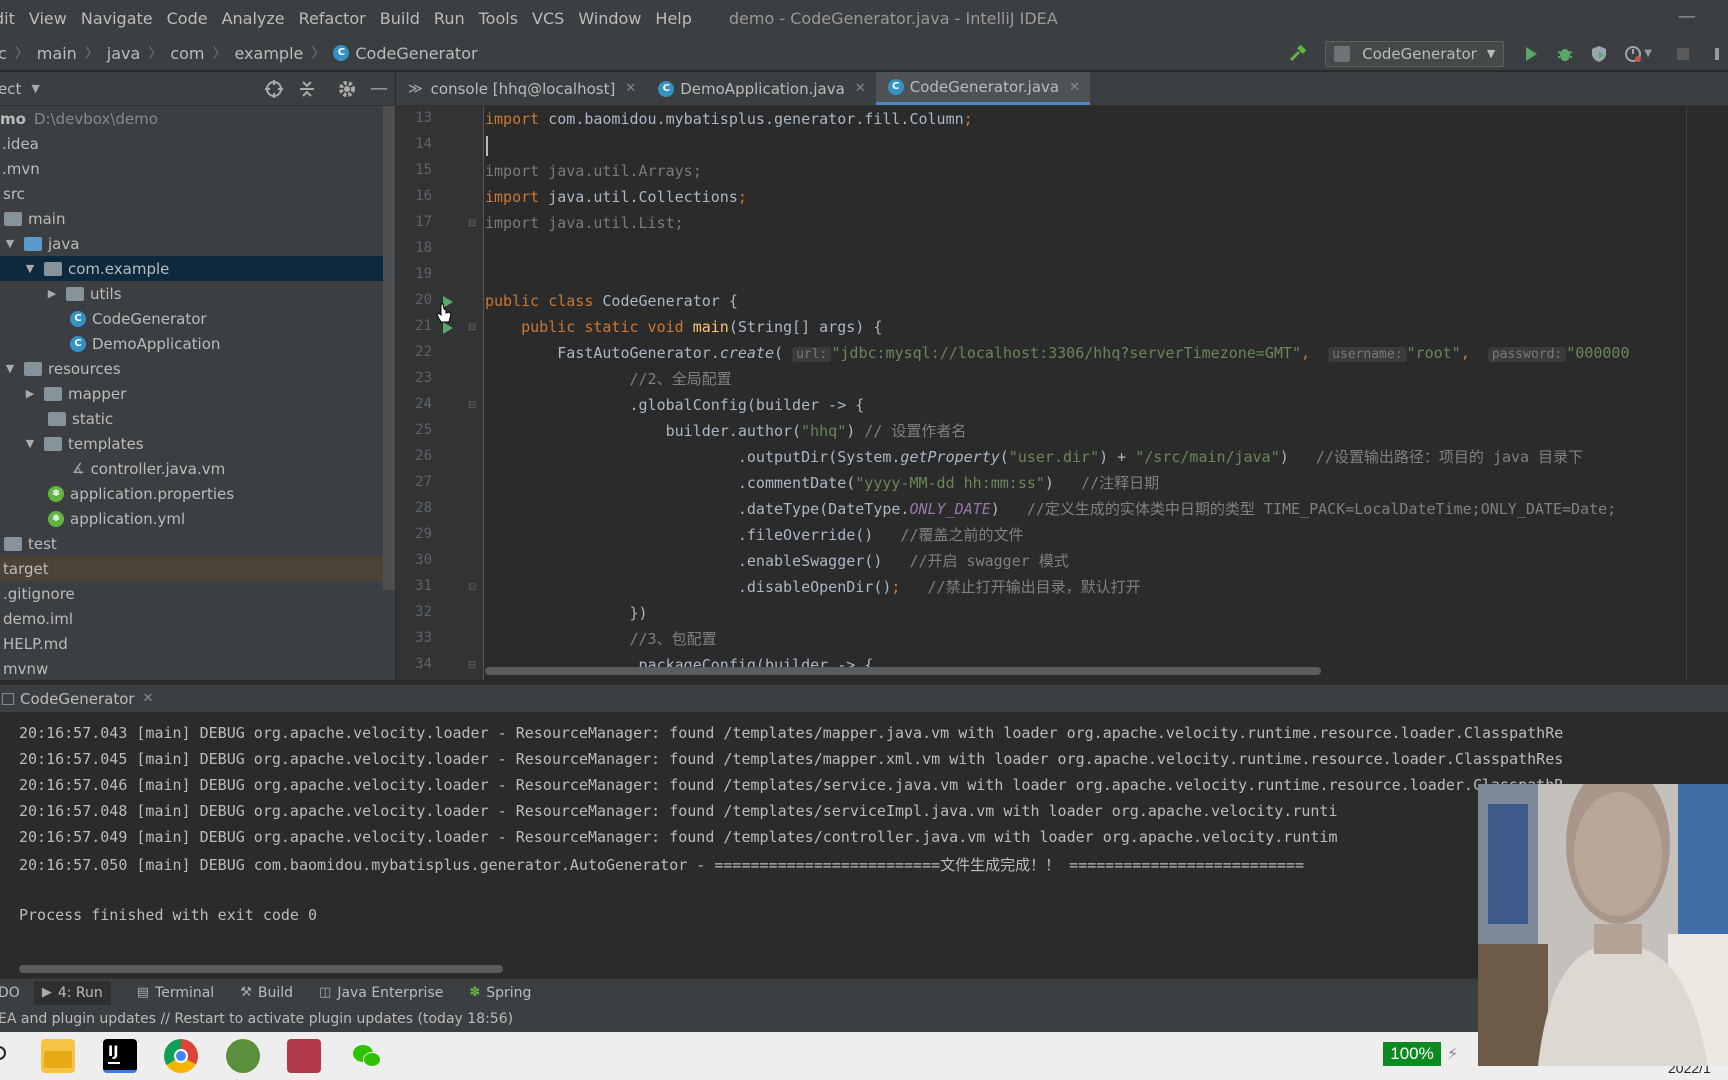 This screenshot has width=1728, height=1080. I want to click on tree-row-target: target, so click(191, 568).